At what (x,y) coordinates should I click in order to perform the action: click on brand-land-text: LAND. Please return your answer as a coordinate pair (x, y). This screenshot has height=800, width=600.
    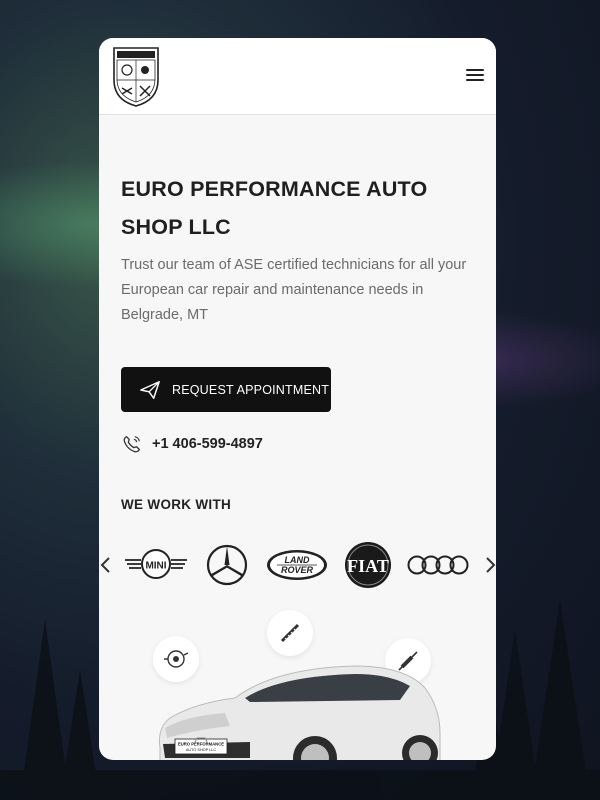
    Looking at the image, I should click on (297, 560).